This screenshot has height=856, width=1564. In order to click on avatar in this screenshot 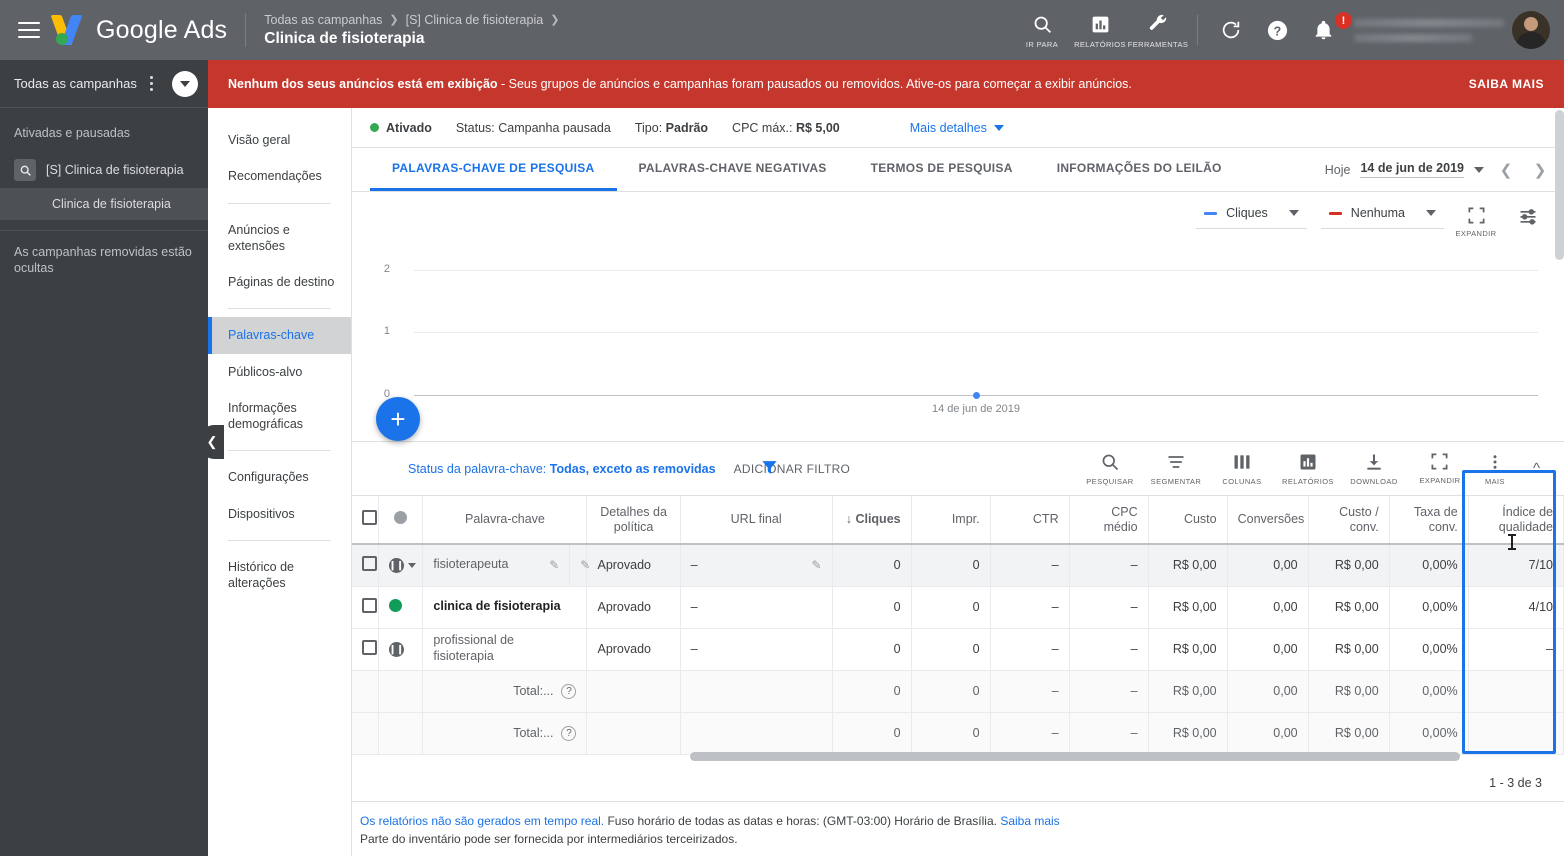, I will do `click(1531, 30)`.